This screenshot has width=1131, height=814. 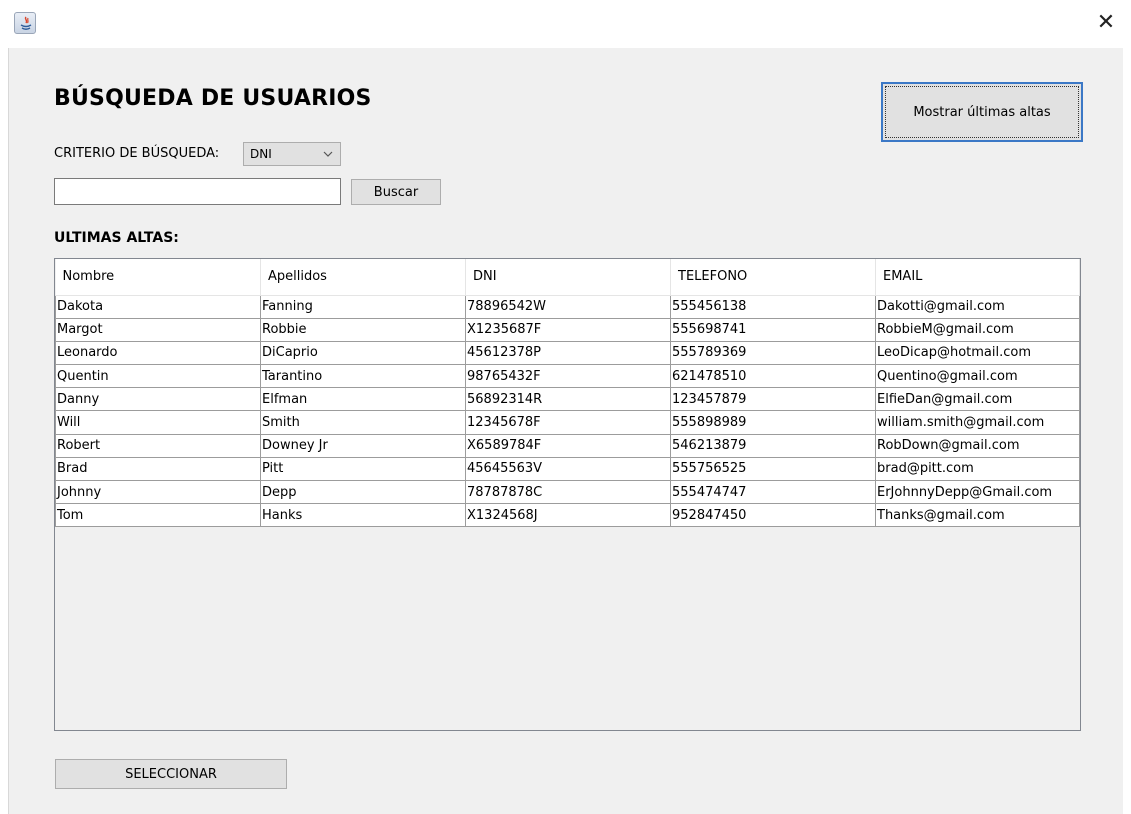 What do you see at coordinates (773, 277) in the screenshot?
I see `column-header-telefono: TELEFONO` at bounding box center [773, 277].